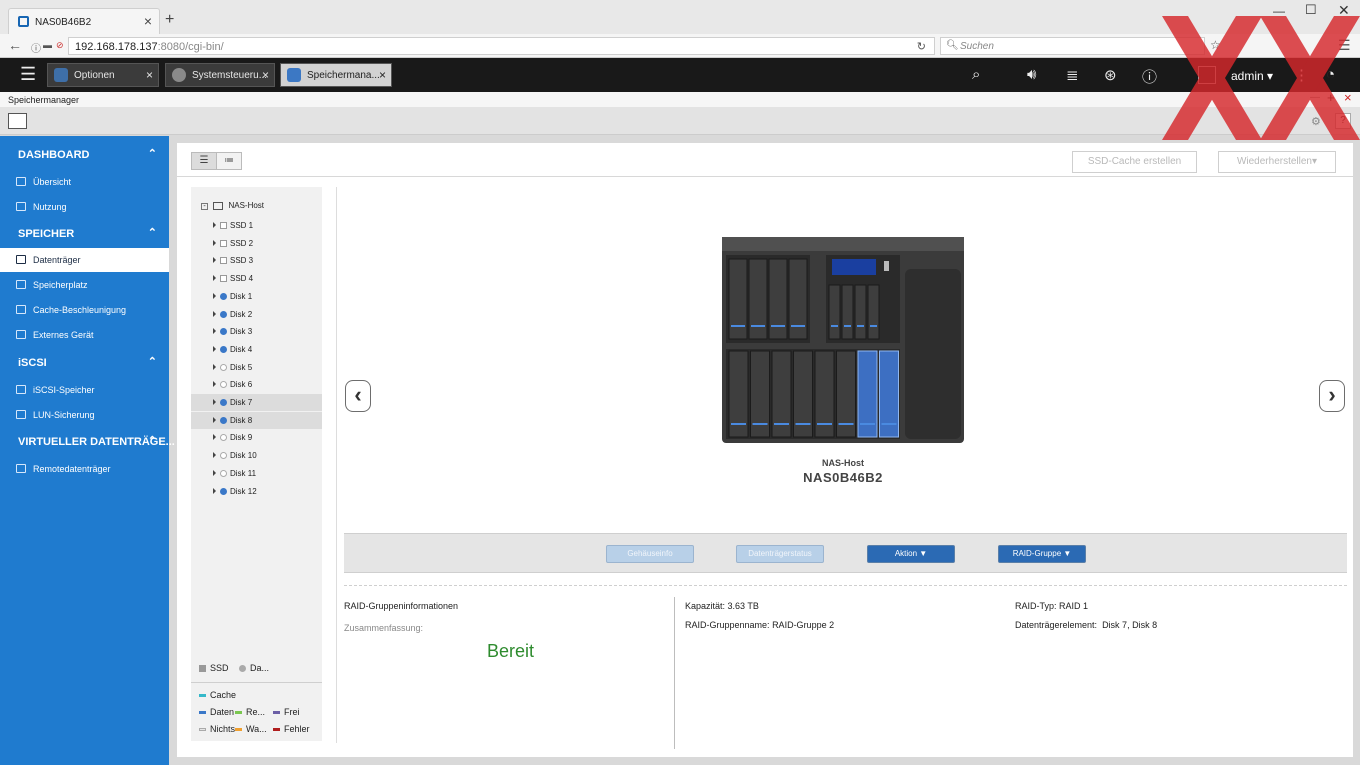 This screenshot has width=1360, height=765. What do you see at coordinates (256, 402) in the screenshot?
I see `tree-node: Disk 7` at bounding box center [256, 402].